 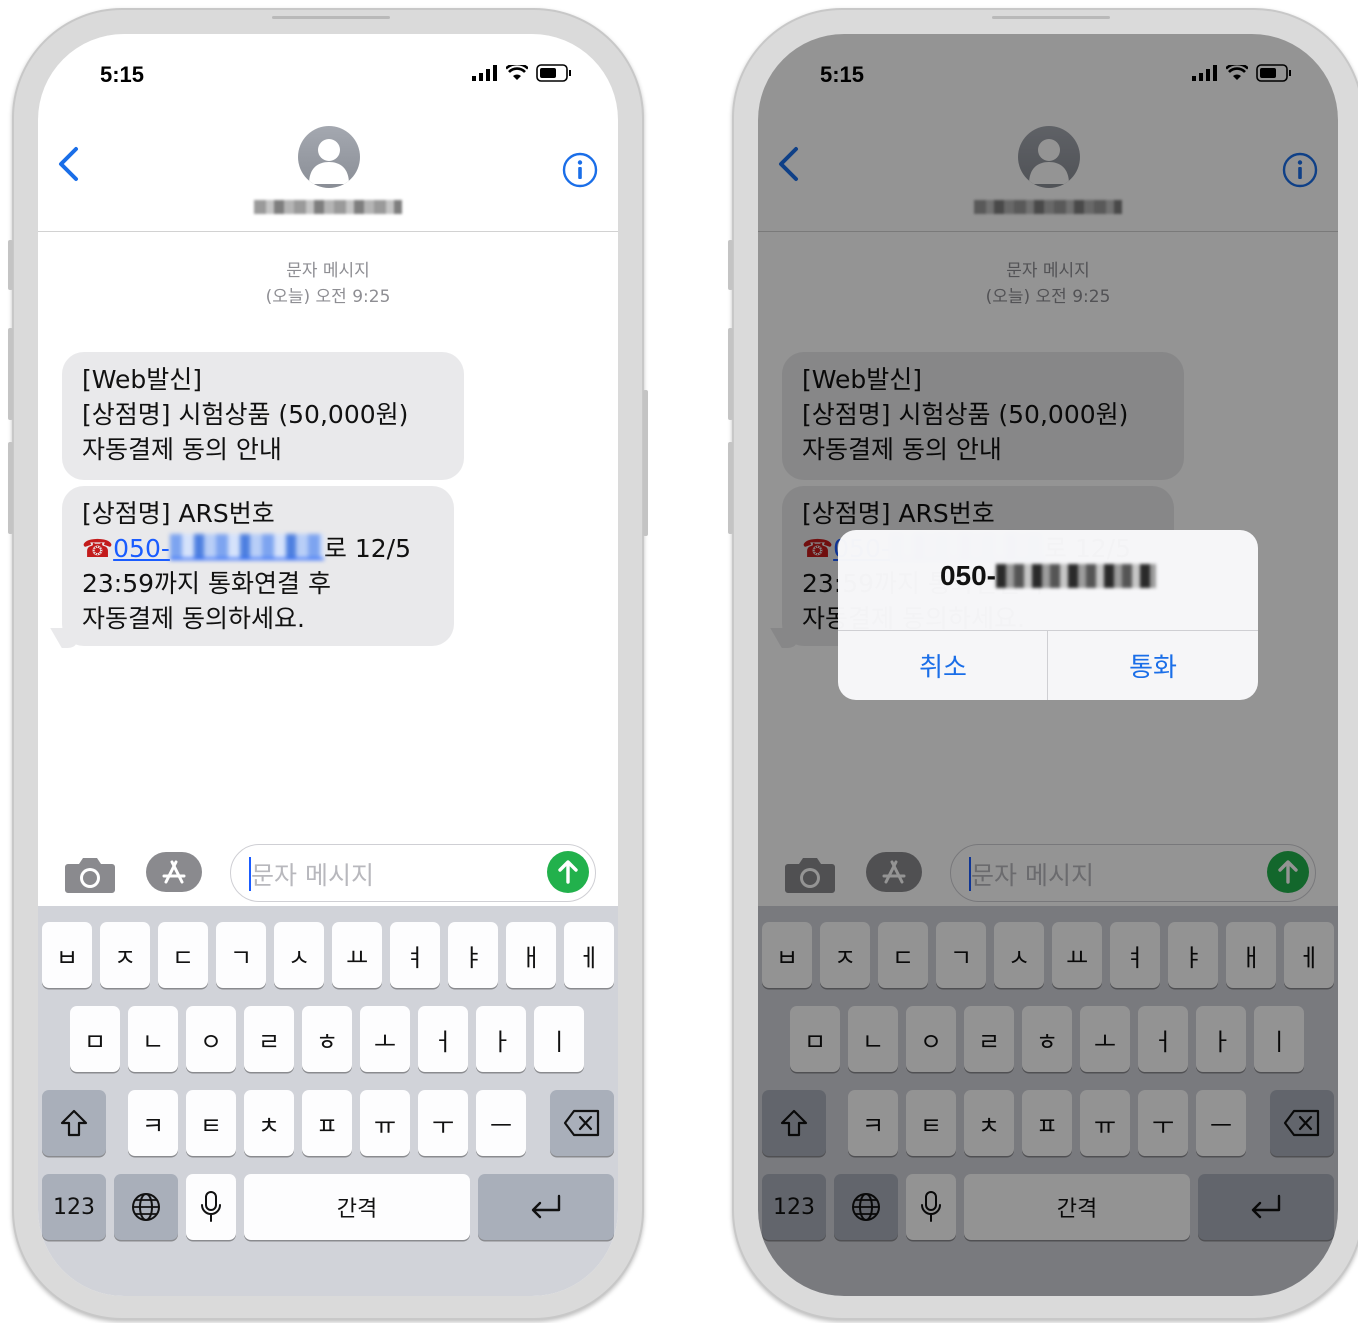 I want to click on thread-timestamp: (오늘) 오전 9:25, so click(x=328, y=297).